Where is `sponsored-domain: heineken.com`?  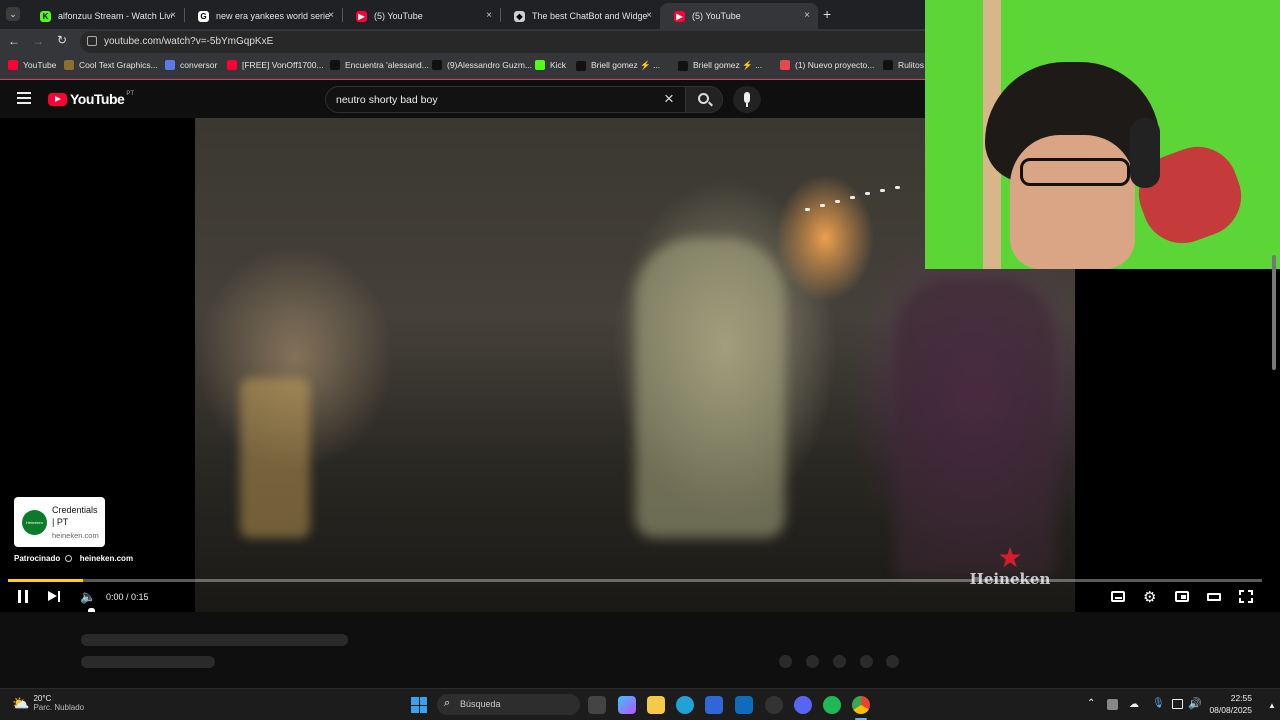 sponsored-domain: heineken.com is located at coordinates (106, 558).